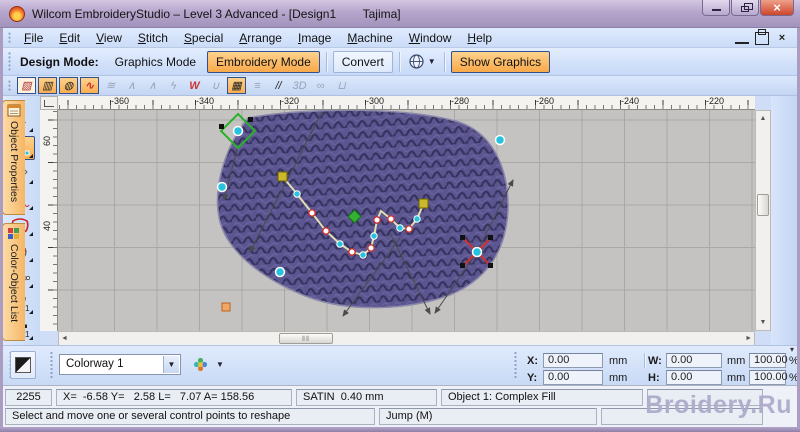 This screenshot has width=800, height=432. What do you see at coordinates (110, 85) in the screenshot?
I see `input-a-icon: ≋` at bounding box center [110, 85].